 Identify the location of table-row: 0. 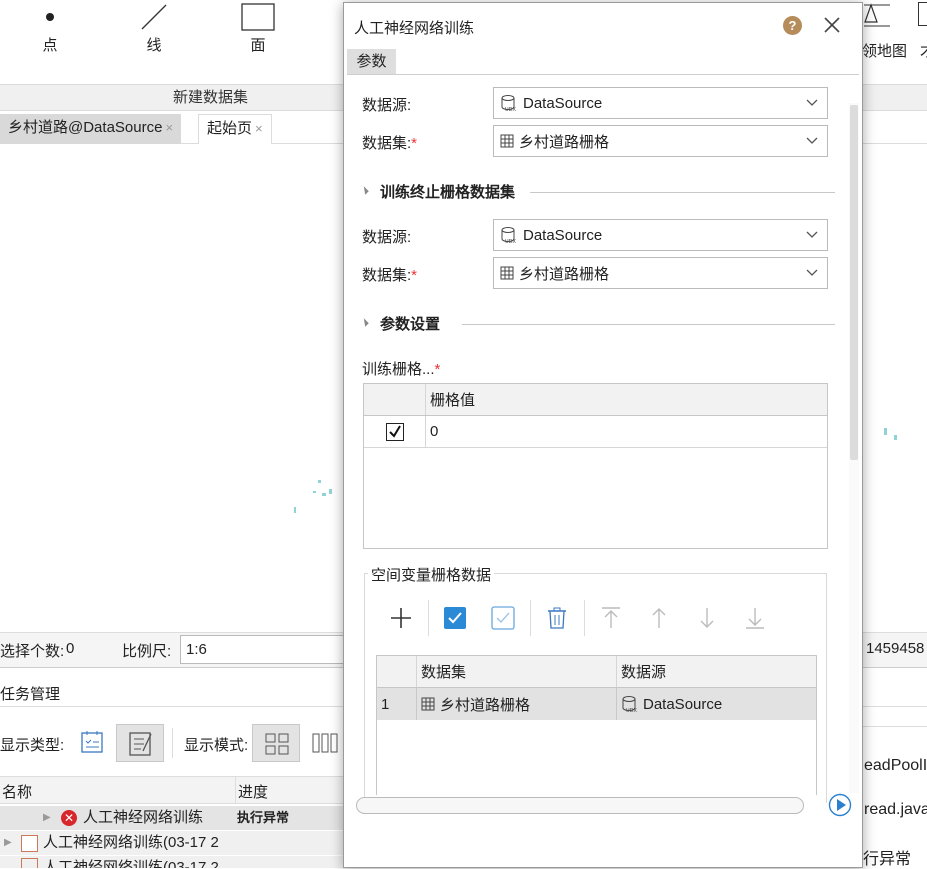
(595, 432).